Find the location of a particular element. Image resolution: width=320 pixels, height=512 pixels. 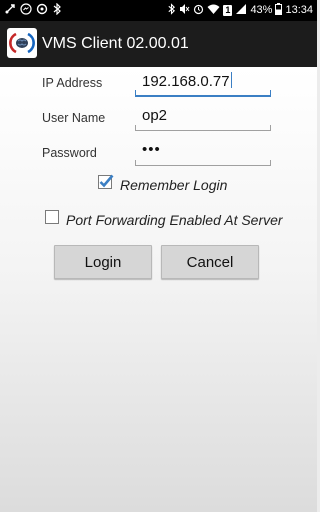

remember-login-label: Remember Login is located at coordinates (174, 184).